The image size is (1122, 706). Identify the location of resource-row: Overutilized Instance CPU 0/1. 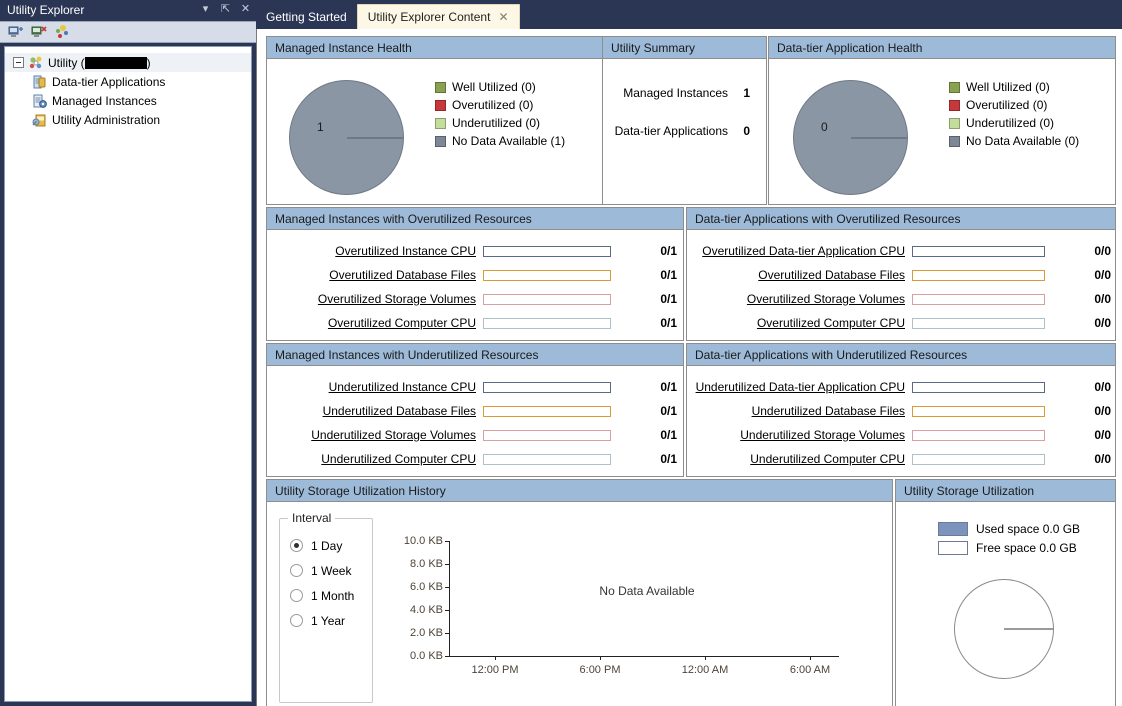
(475, 251).